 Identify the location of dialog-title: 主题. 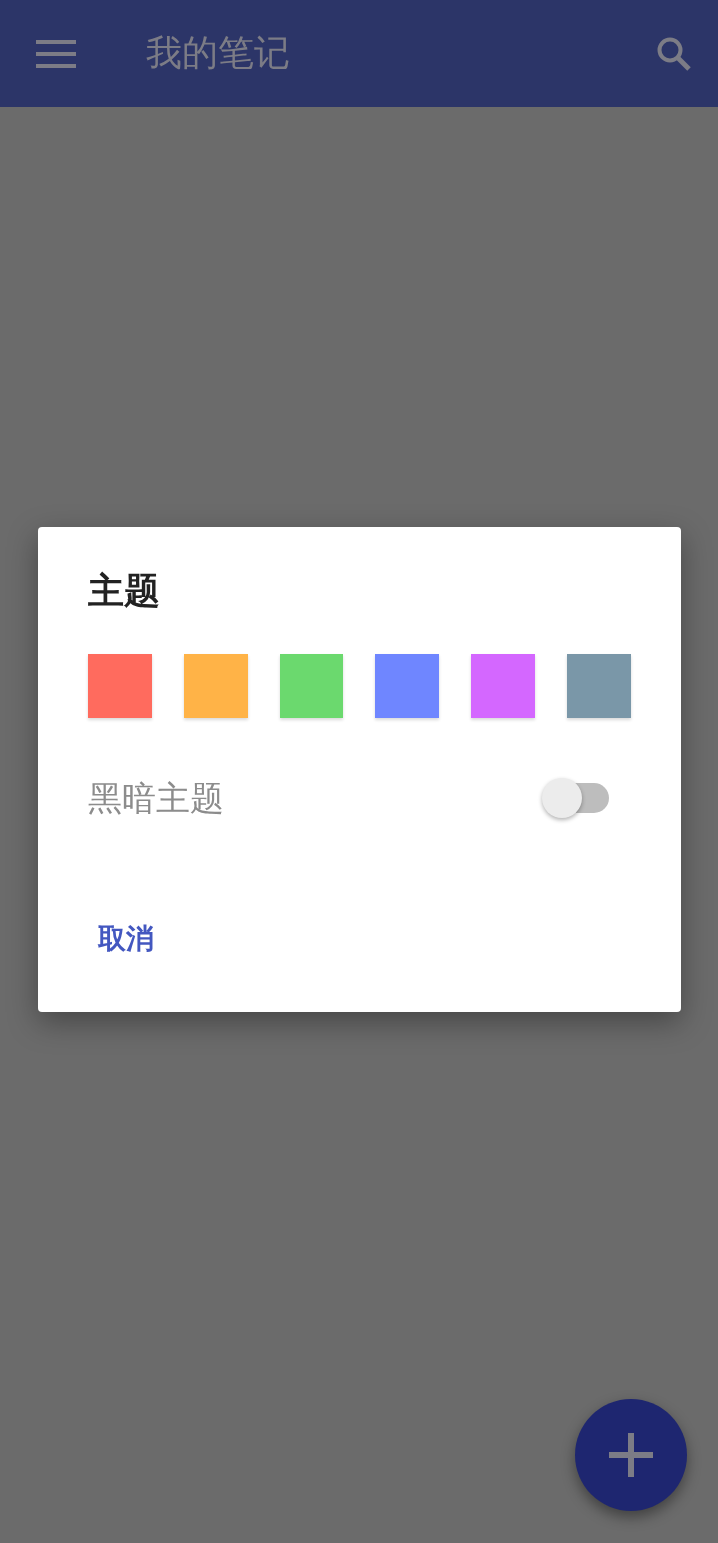
(124, 591).